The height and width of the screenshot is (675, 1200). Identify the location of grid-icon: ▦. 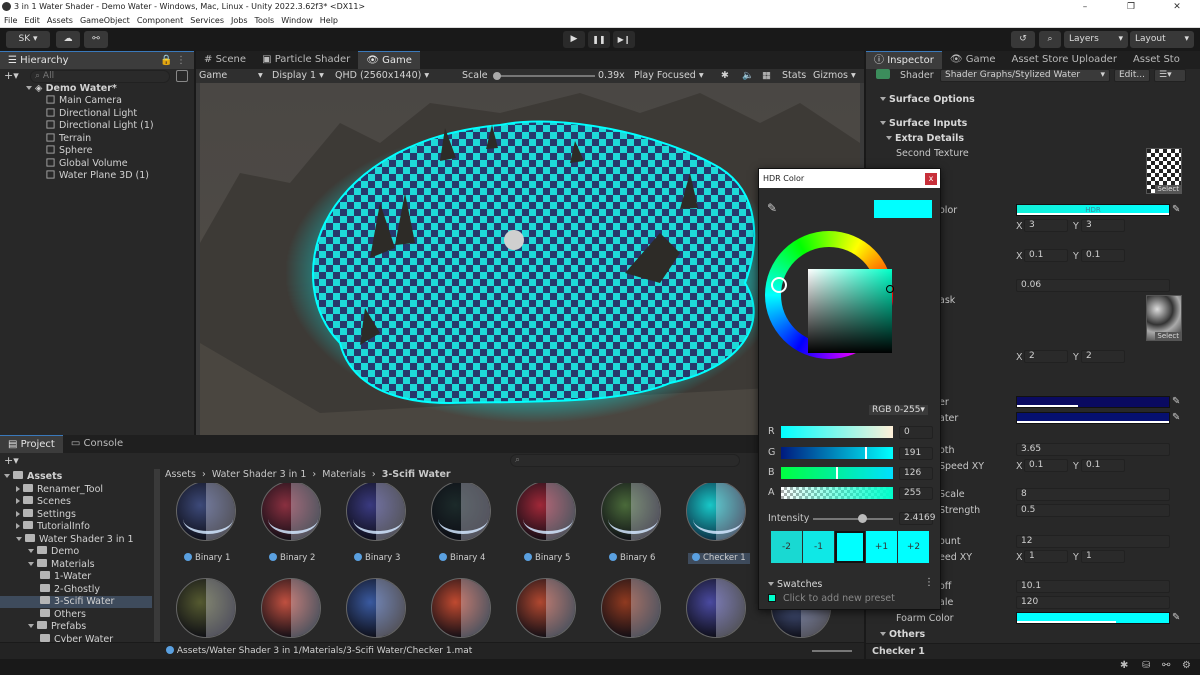
(766, 76).